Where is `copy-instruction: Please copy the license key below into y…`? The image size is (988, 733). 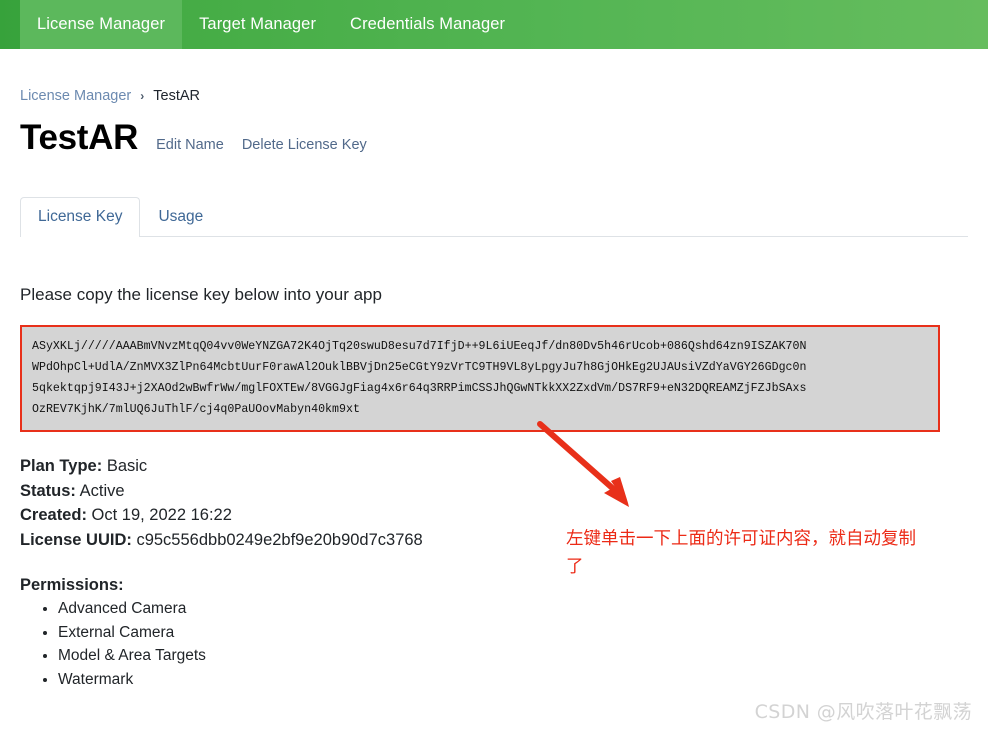 copy-instruction: Please copy the license key below into y… is located at coordinates (201, 294).